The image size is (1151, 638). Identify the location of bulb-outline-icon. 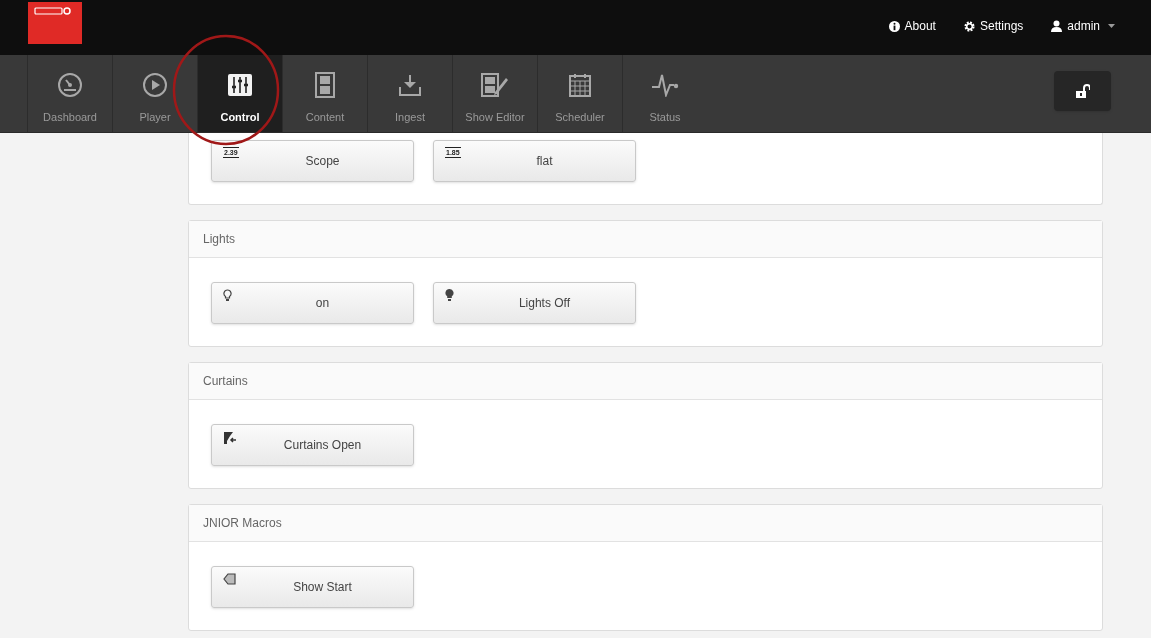
(227, 295).